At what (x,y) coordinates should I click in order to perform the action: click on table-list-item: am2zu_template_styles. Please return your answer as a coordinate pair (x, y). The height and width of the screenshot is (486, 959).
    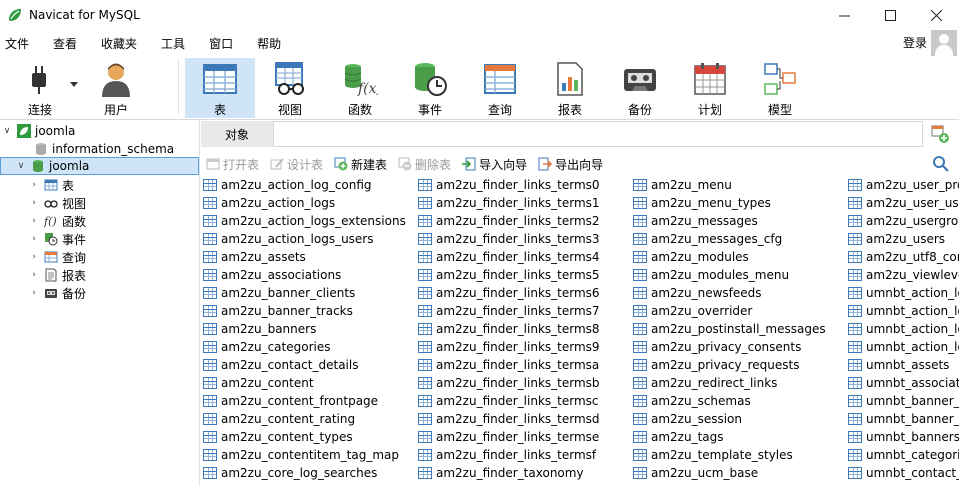
    Looking at the image, I should click on (728, 455).